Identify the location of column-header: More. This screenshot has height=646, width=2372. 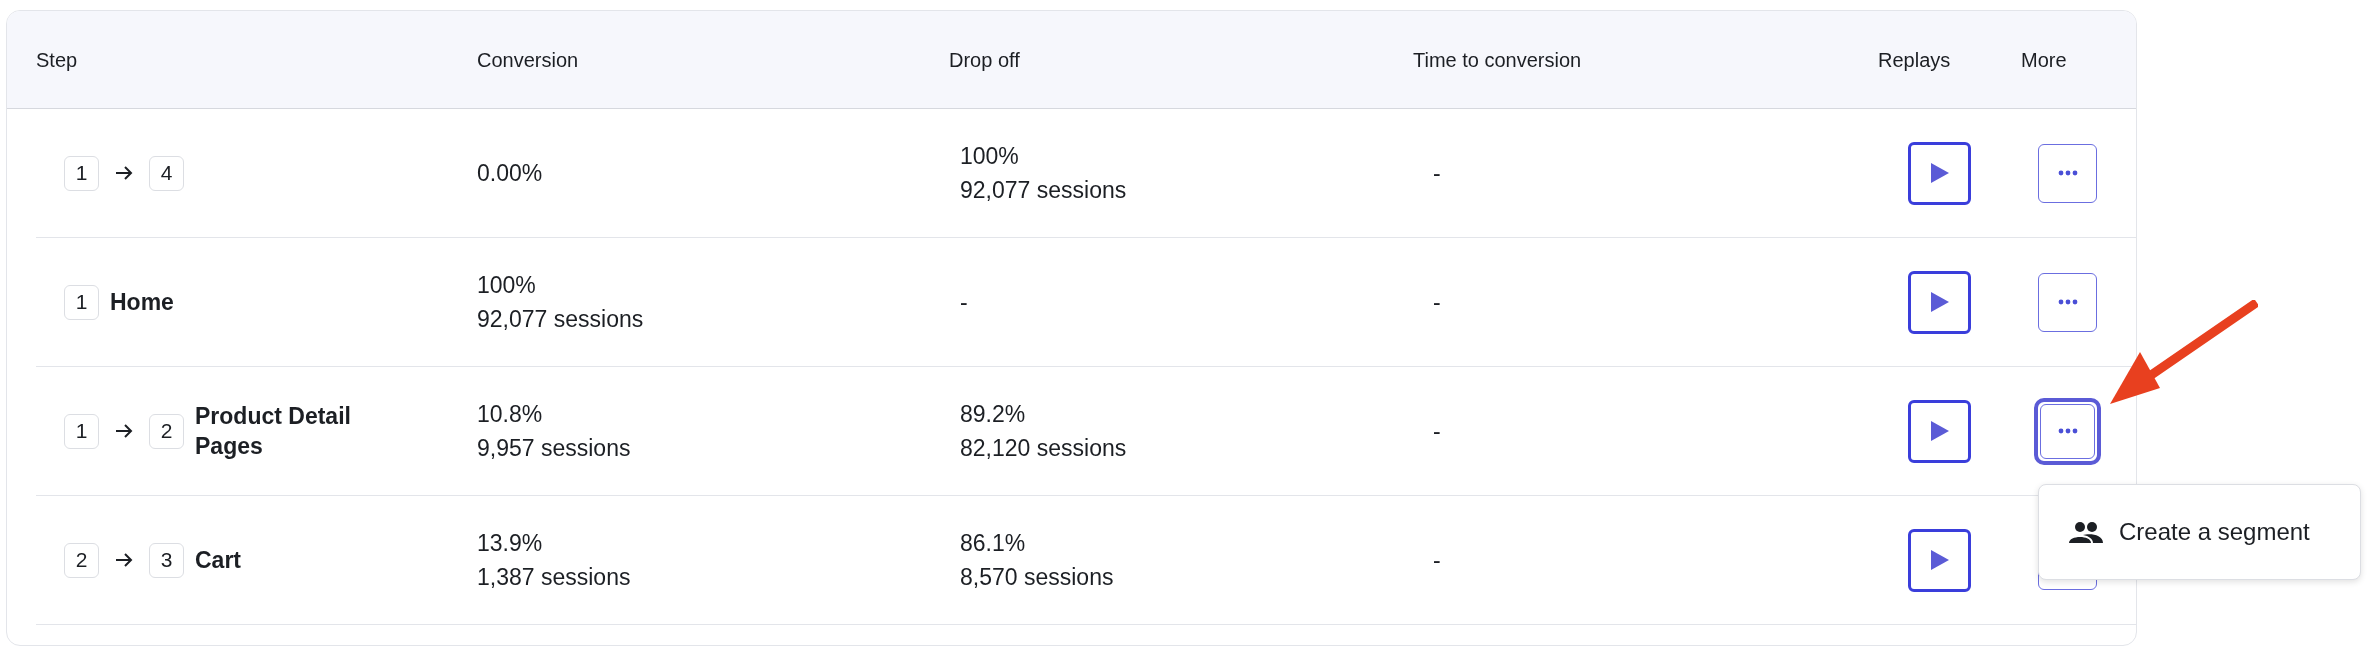
(2044, 60).